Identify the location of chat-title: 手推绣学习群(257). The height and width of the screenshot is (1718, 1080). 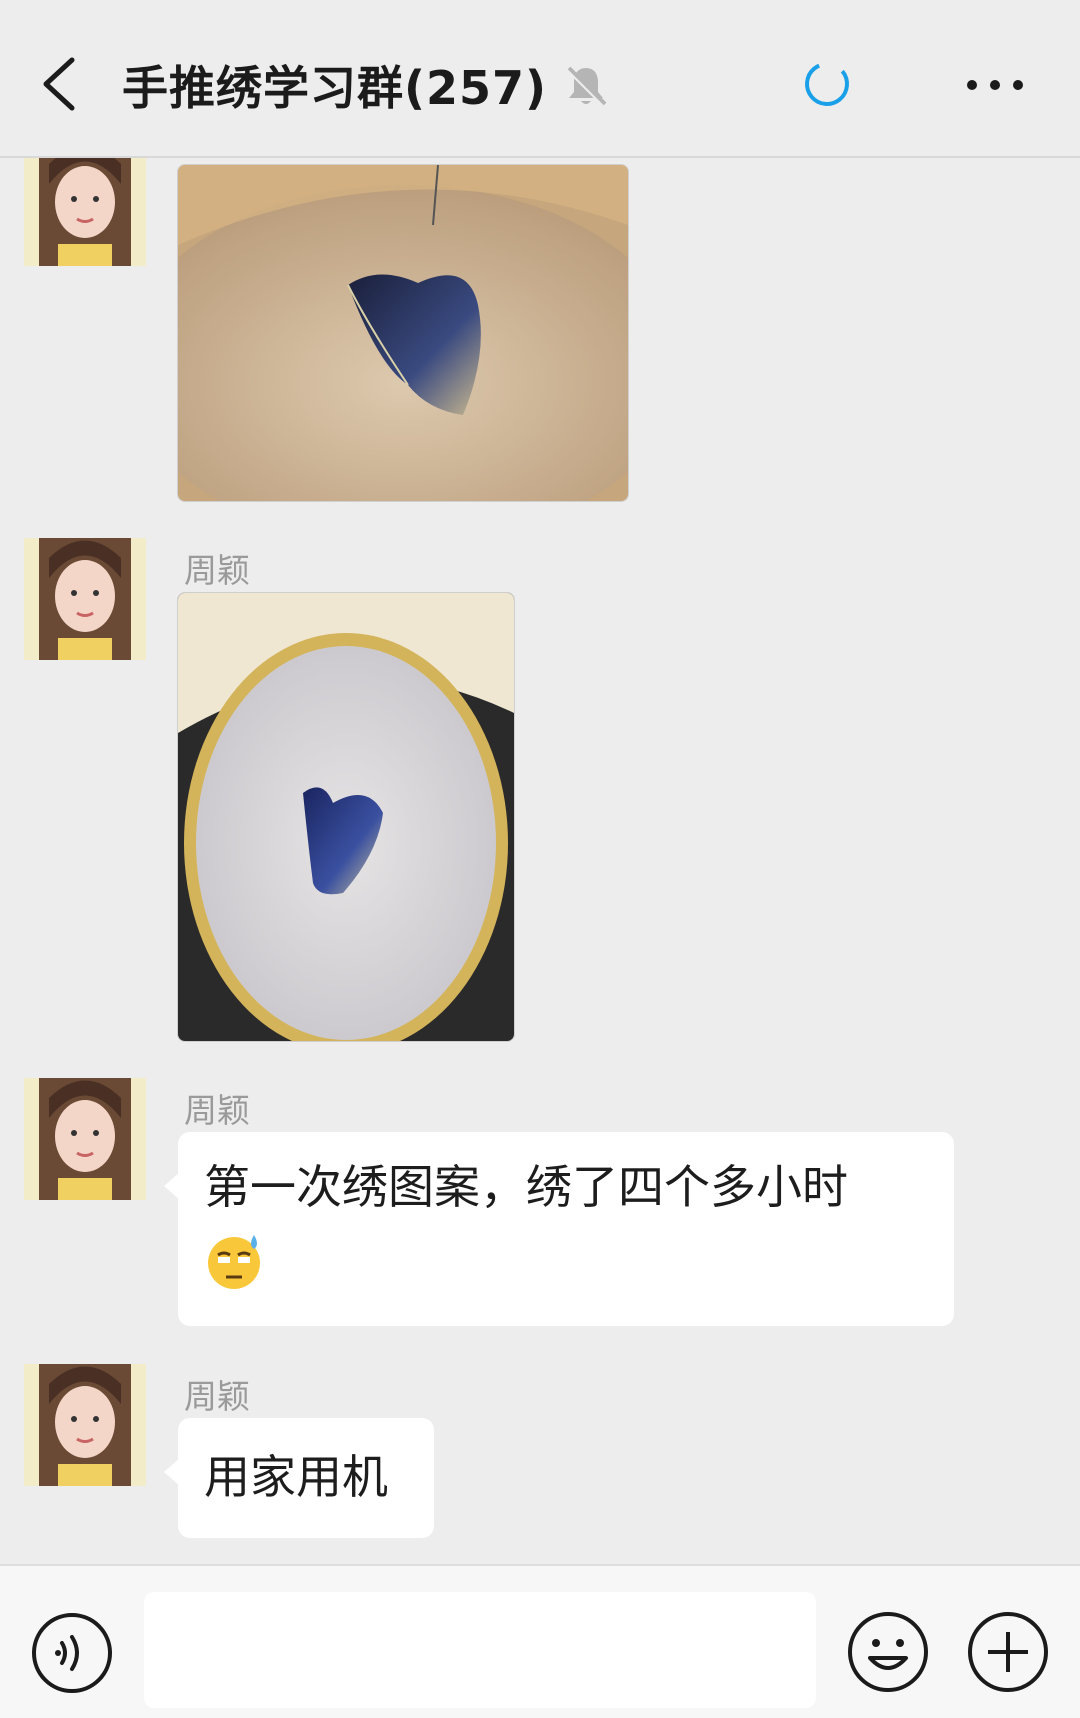
(335, 88).